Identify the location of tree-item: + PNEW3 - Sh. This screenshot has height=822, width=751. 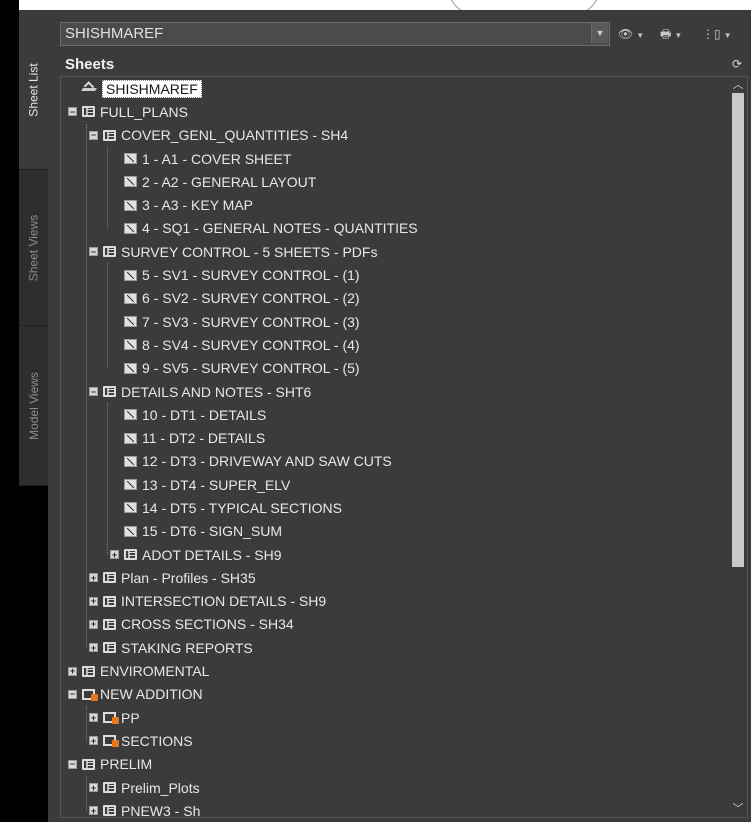
(395, 808).